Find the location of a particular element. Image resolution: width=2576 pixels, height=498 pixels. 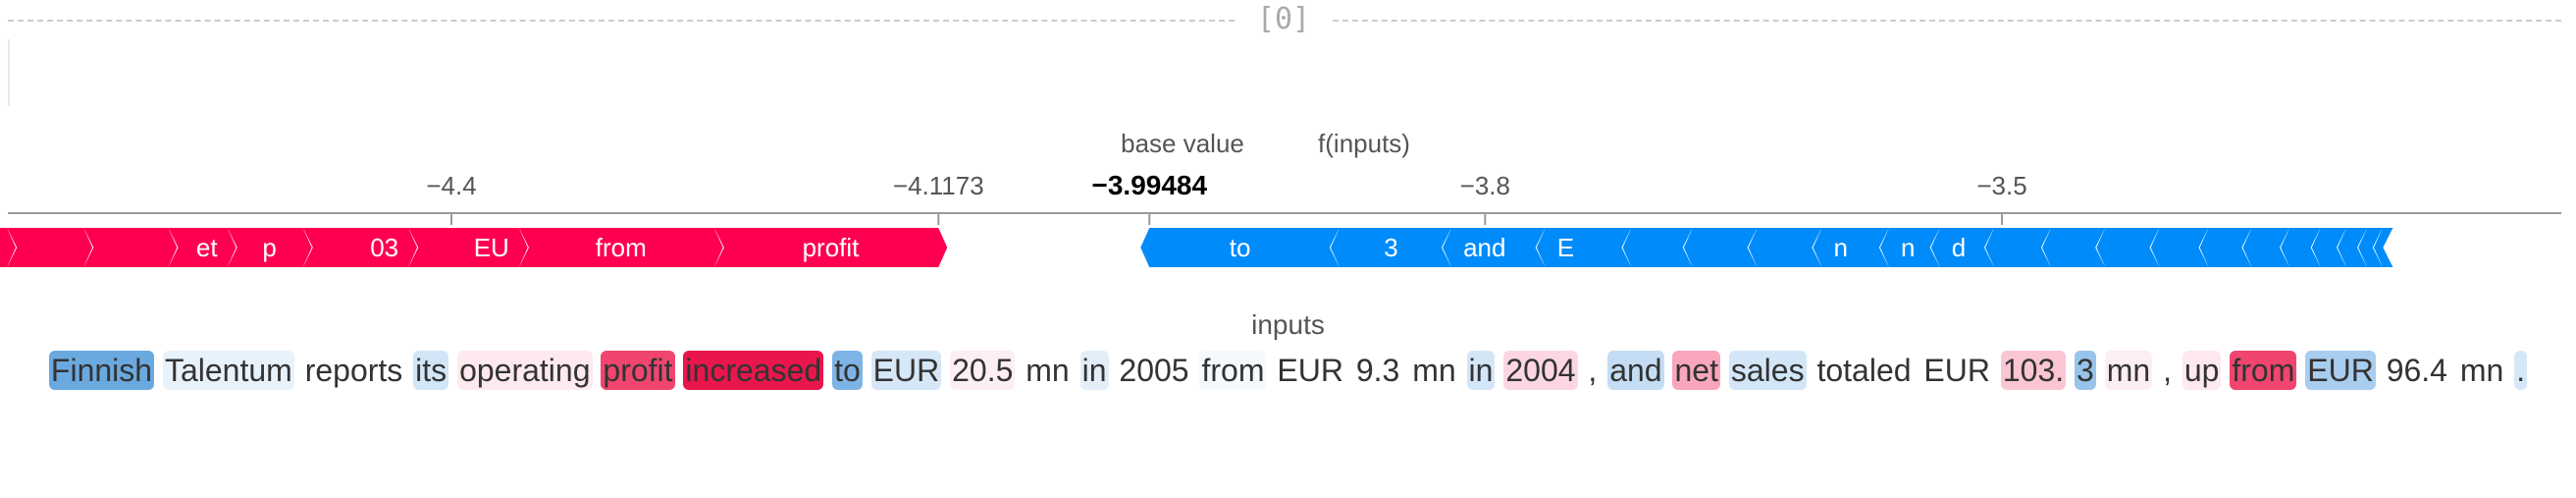

tick-label: −4.4 is located at coordinates (451, 185).